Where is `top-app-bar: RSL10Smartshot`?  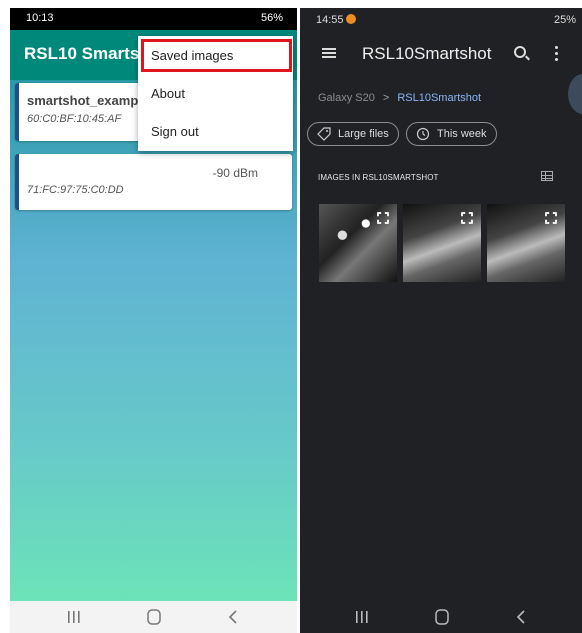 top-app-bar: RSL10Smartshot is located at coordinates (441, 54).